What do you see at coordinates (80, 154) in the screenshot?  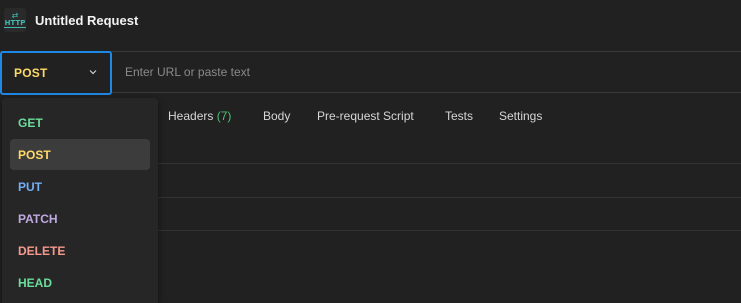 I see `method-option-post: POST` at bounding box center [80, 154].